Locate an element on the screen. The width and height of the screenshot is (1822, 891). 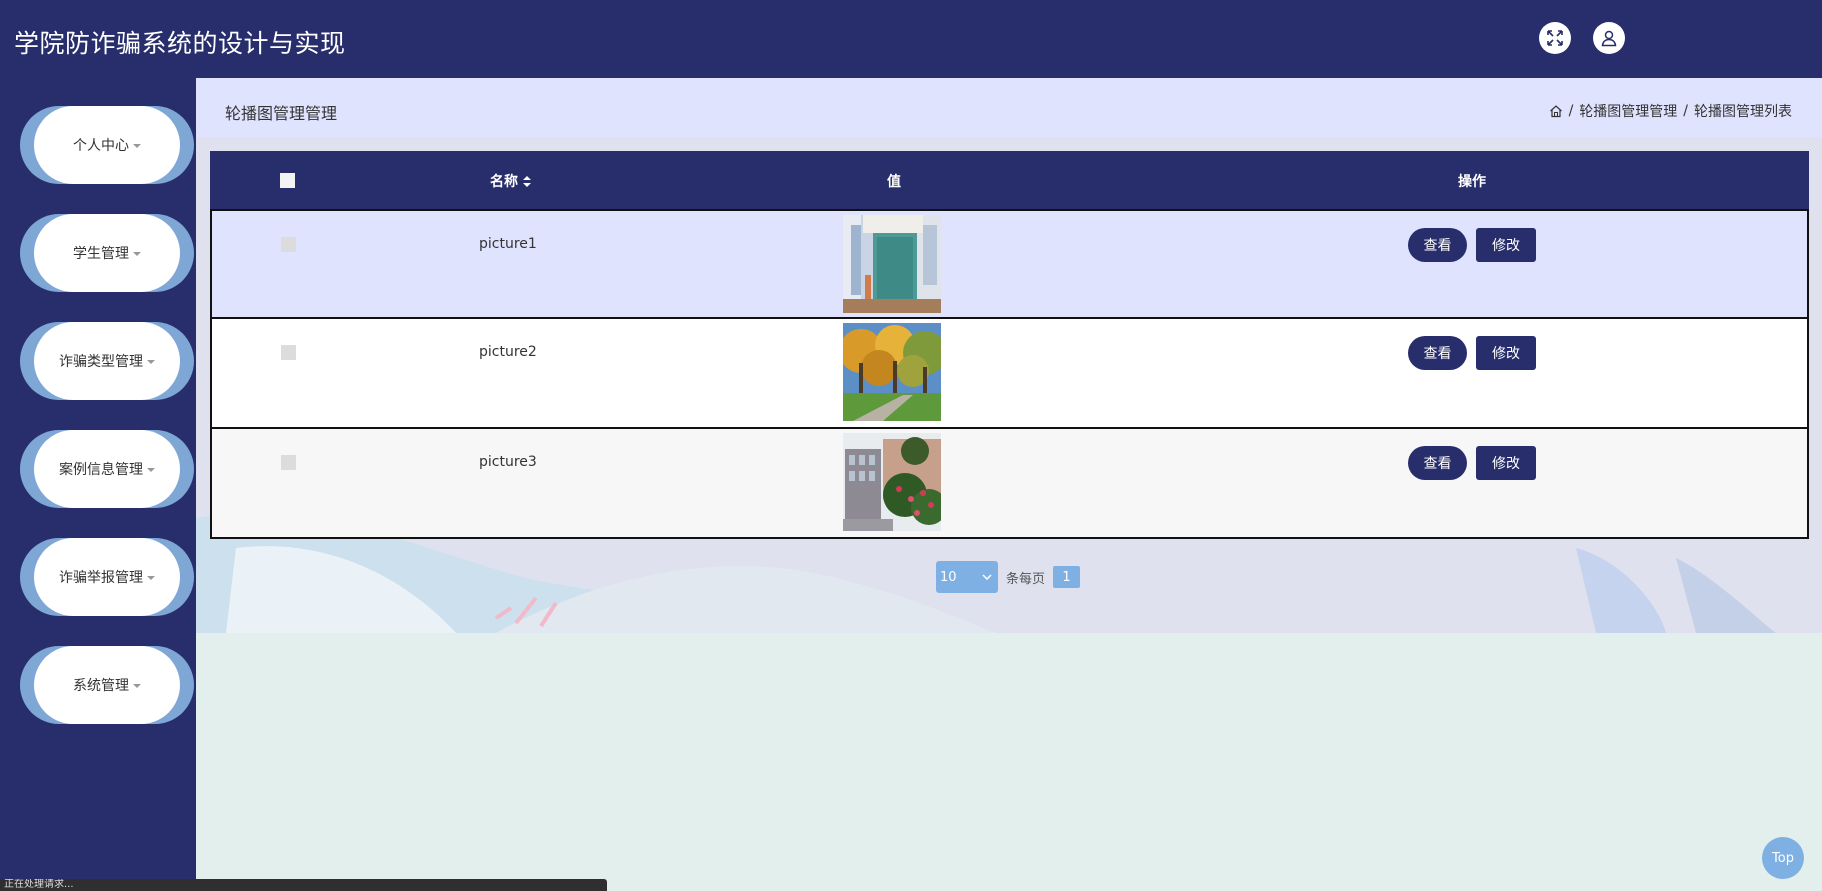
table-row: picture2 查看 修改 is located at coordinates (1009, 374).